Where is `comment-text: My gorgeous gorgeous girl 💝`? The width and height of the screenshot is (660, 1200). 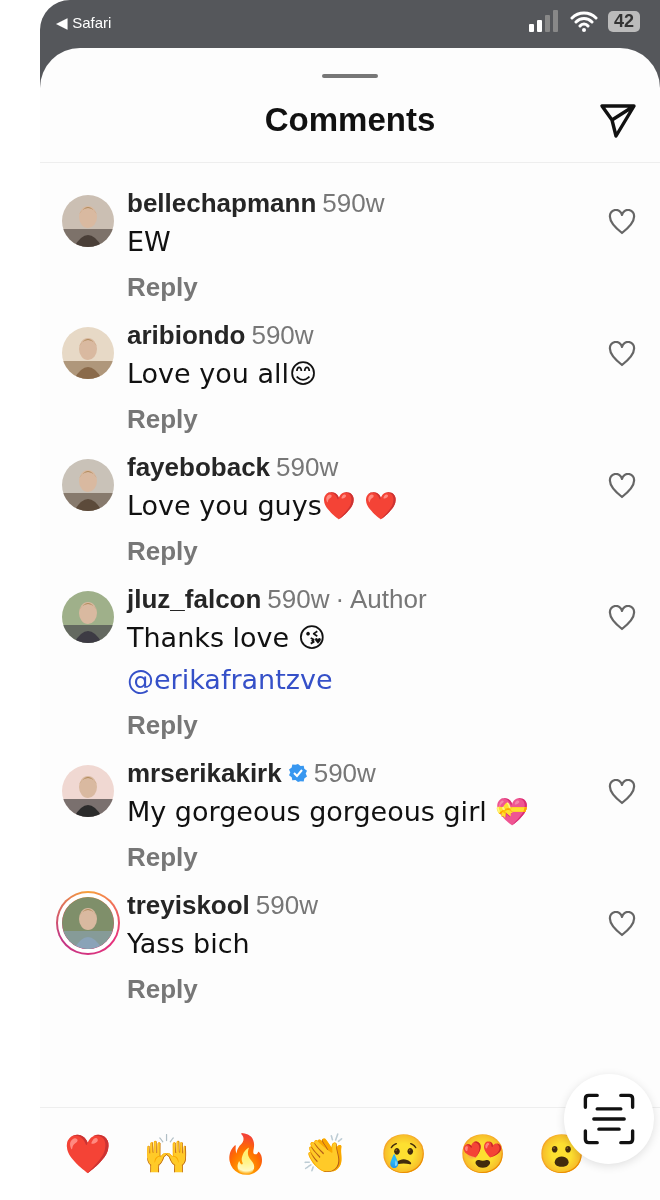
comment-text: My gorgeous gorgeous girl 💝 is located at coordinates (328, 812).